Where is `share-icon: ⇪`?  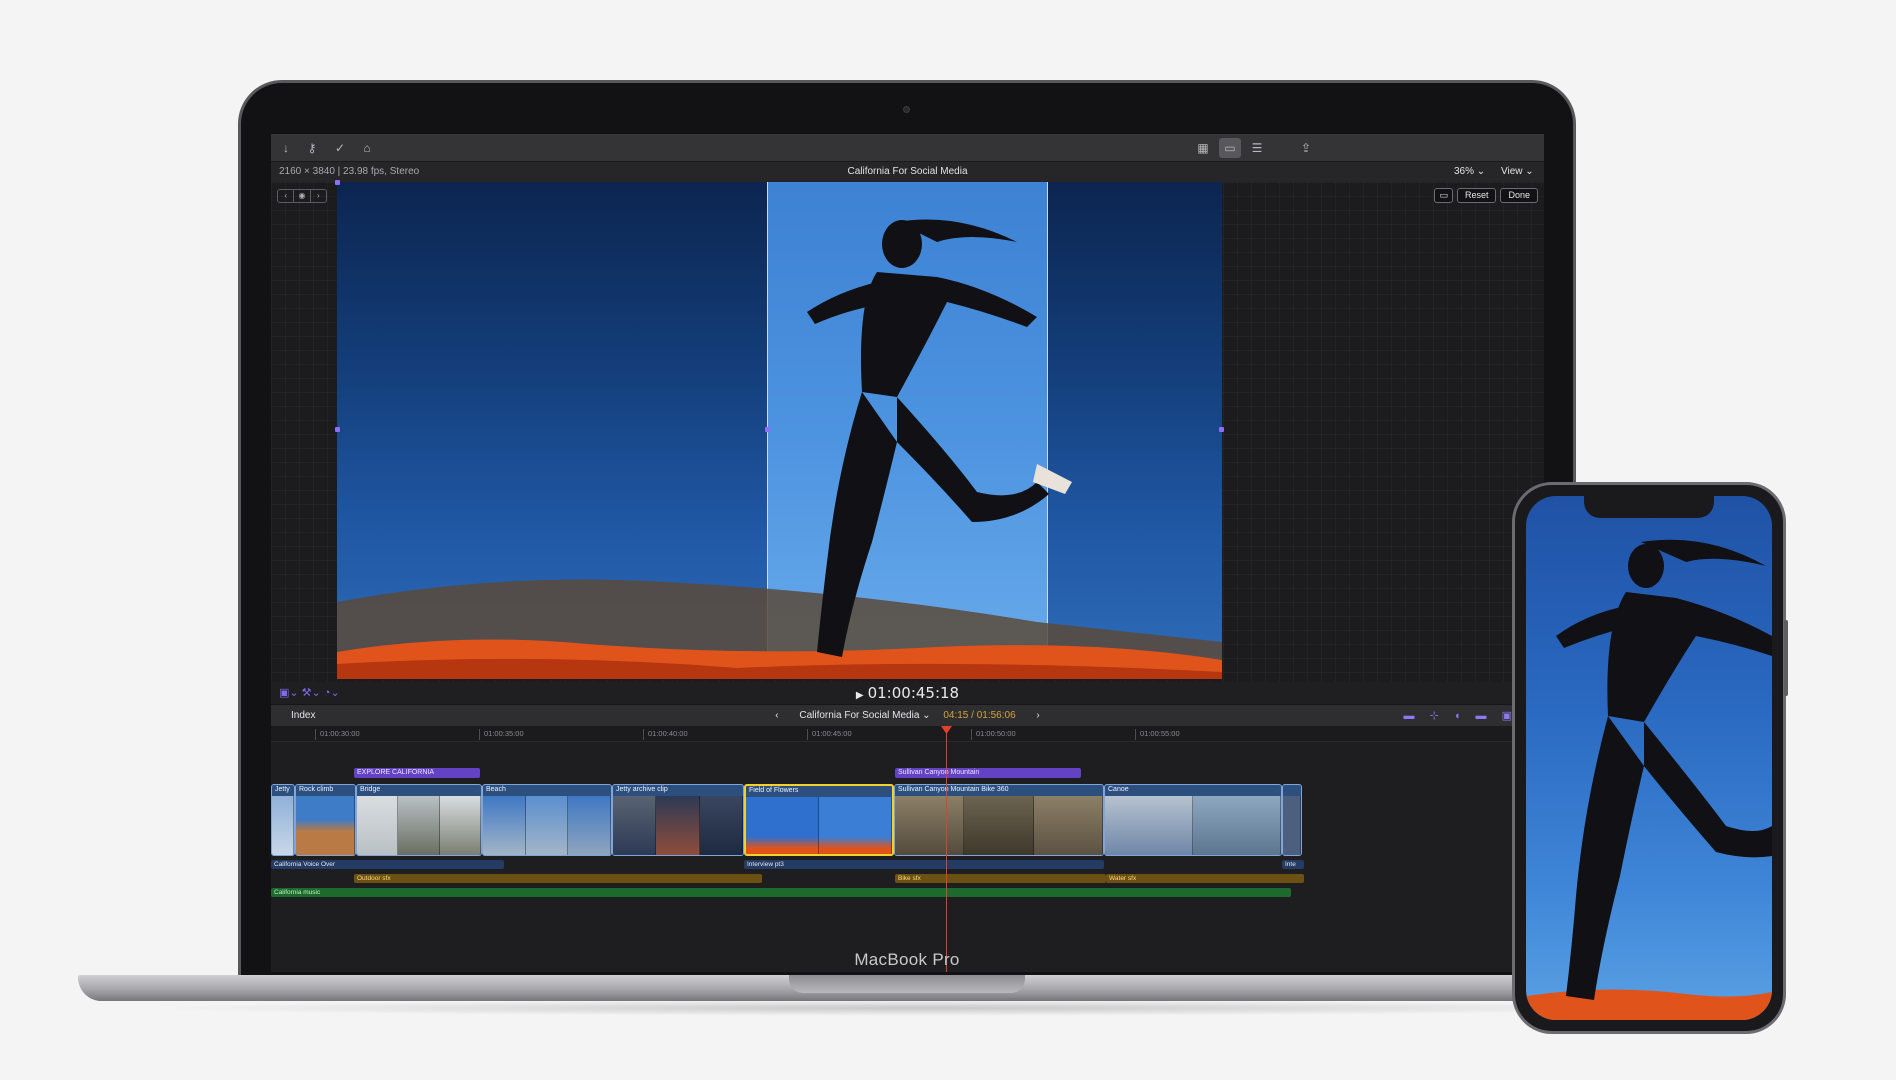 share-icon: ⇪ is located at coordinates (1306, 148).